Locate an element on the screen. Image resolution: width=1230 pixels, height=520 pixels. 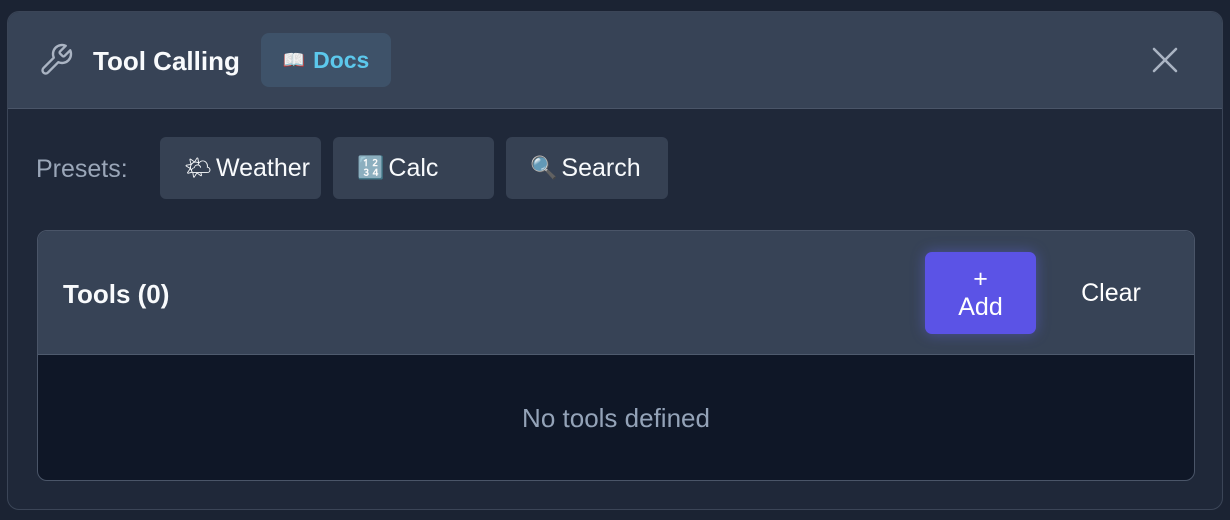
docs-button: 📖 Docs is located at coordinates (326, 60).